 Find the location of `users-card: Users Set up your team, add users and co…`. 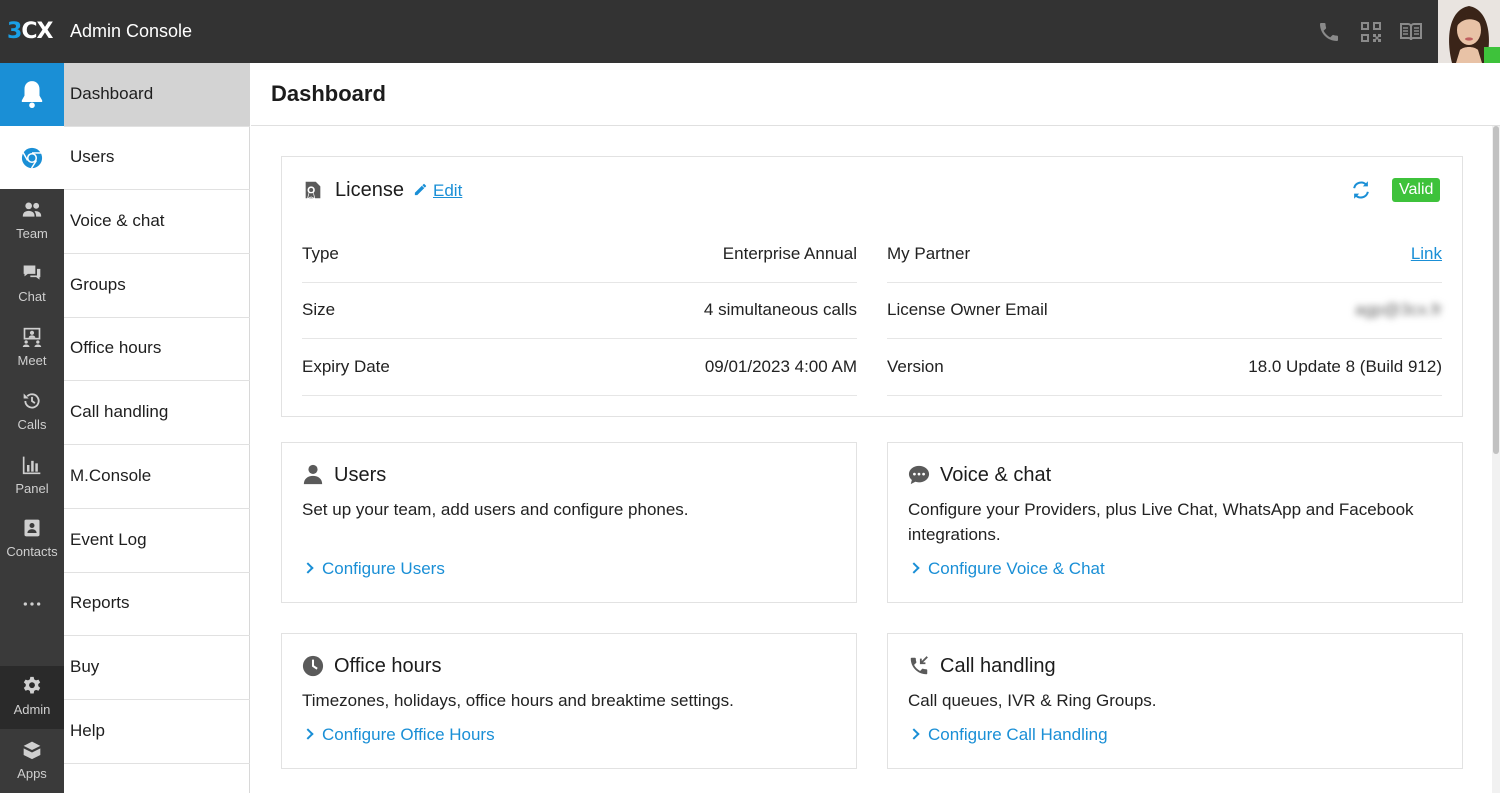

users-card: Users Set up your team, add users and co… is located at coordinates (569, 522).